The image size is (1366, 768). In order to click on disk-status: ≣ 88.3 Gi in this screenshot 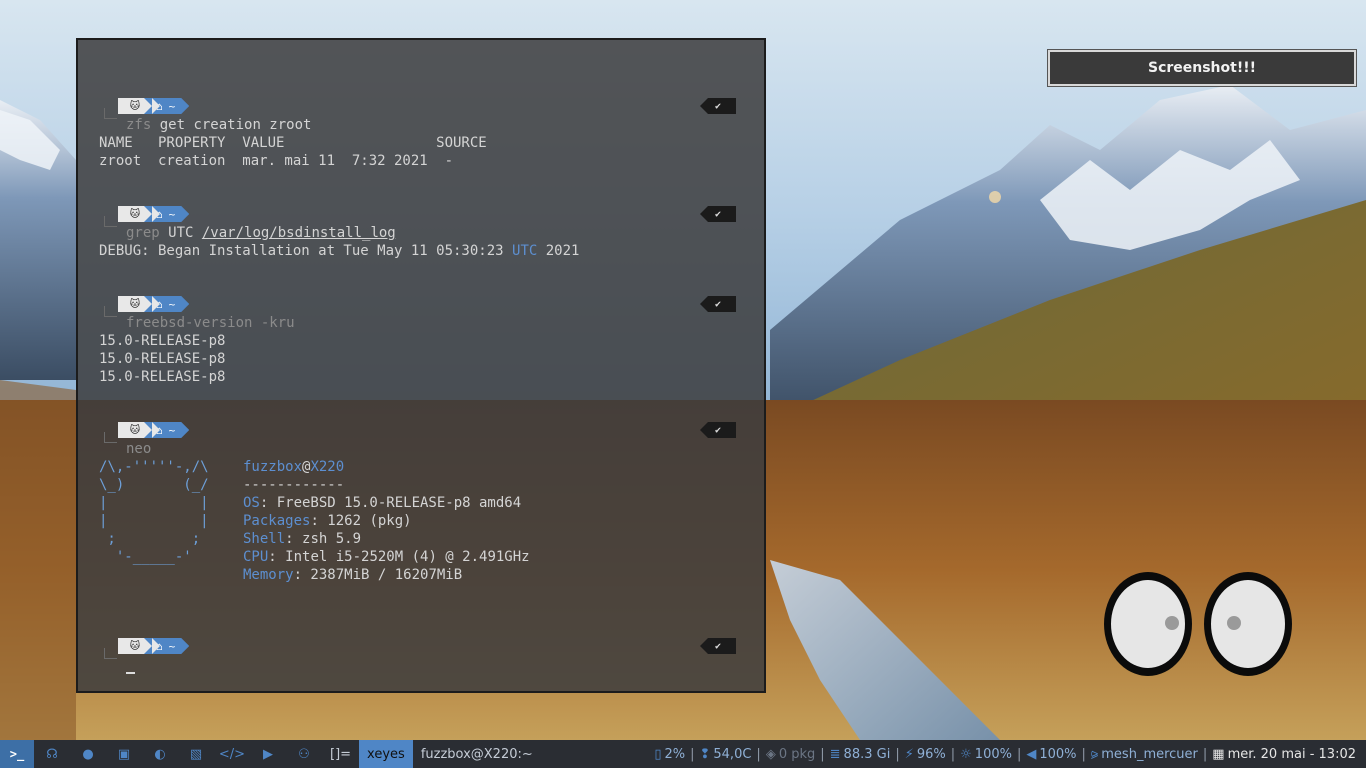, I will do `click(860, 754)`.